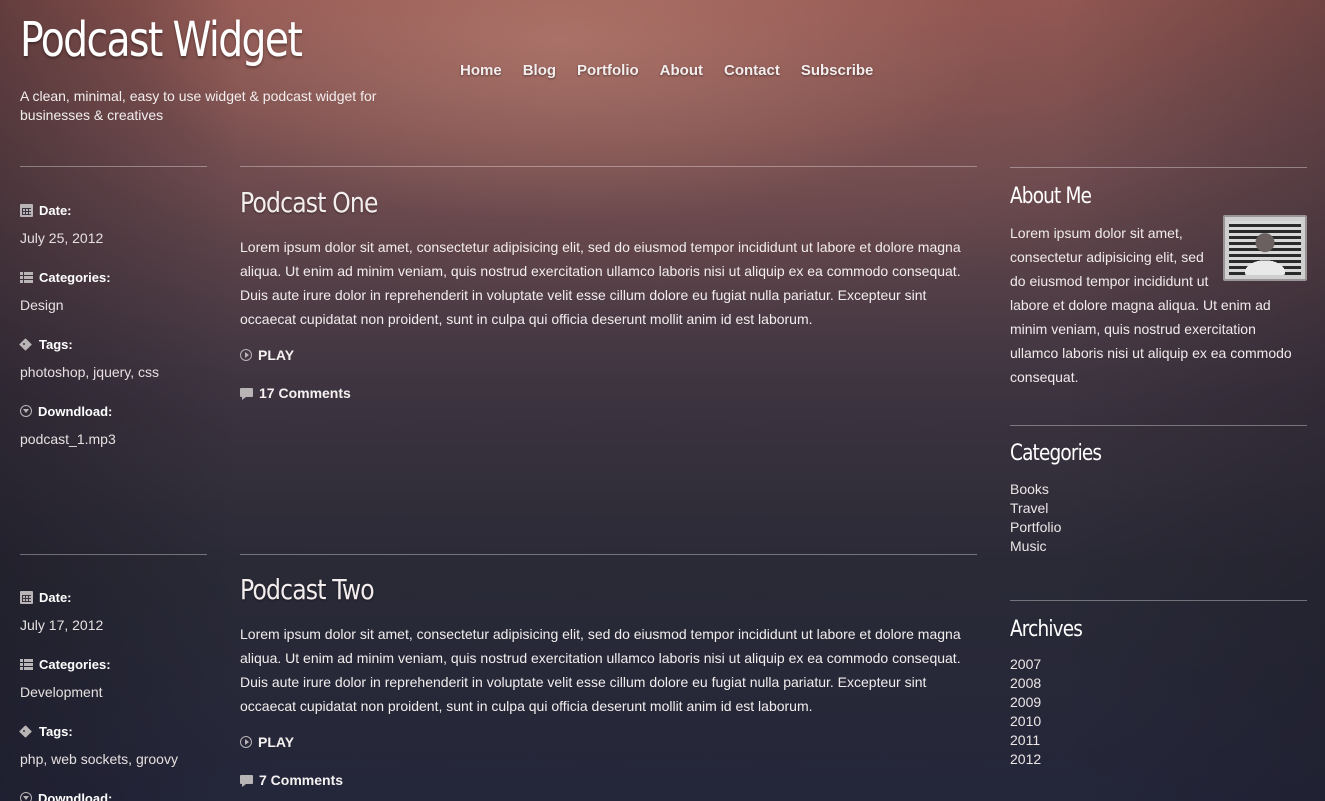  I want to click on category-link-portfolio: Portfolio, so click(1035, 527).